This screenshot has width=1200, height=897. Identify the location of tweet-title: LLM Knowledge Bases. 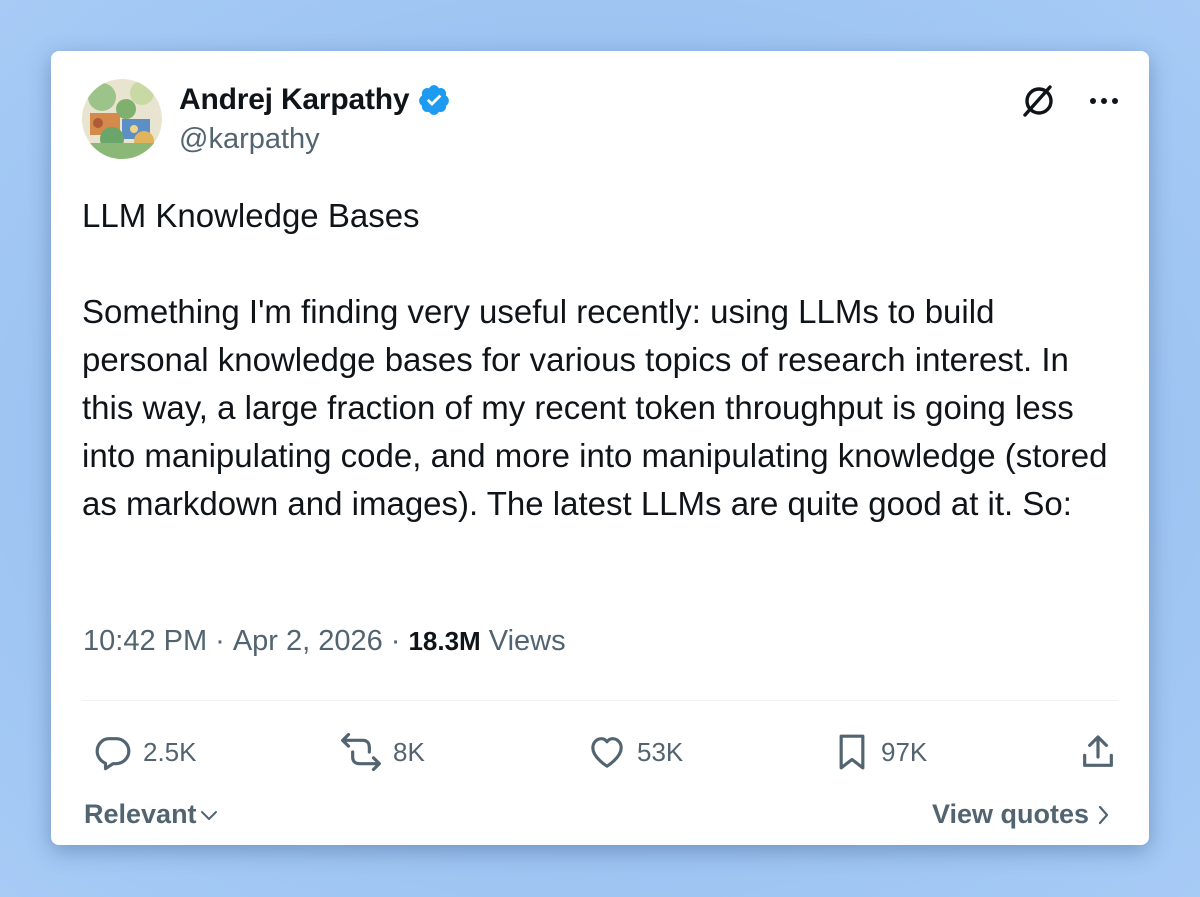
(251, 215).